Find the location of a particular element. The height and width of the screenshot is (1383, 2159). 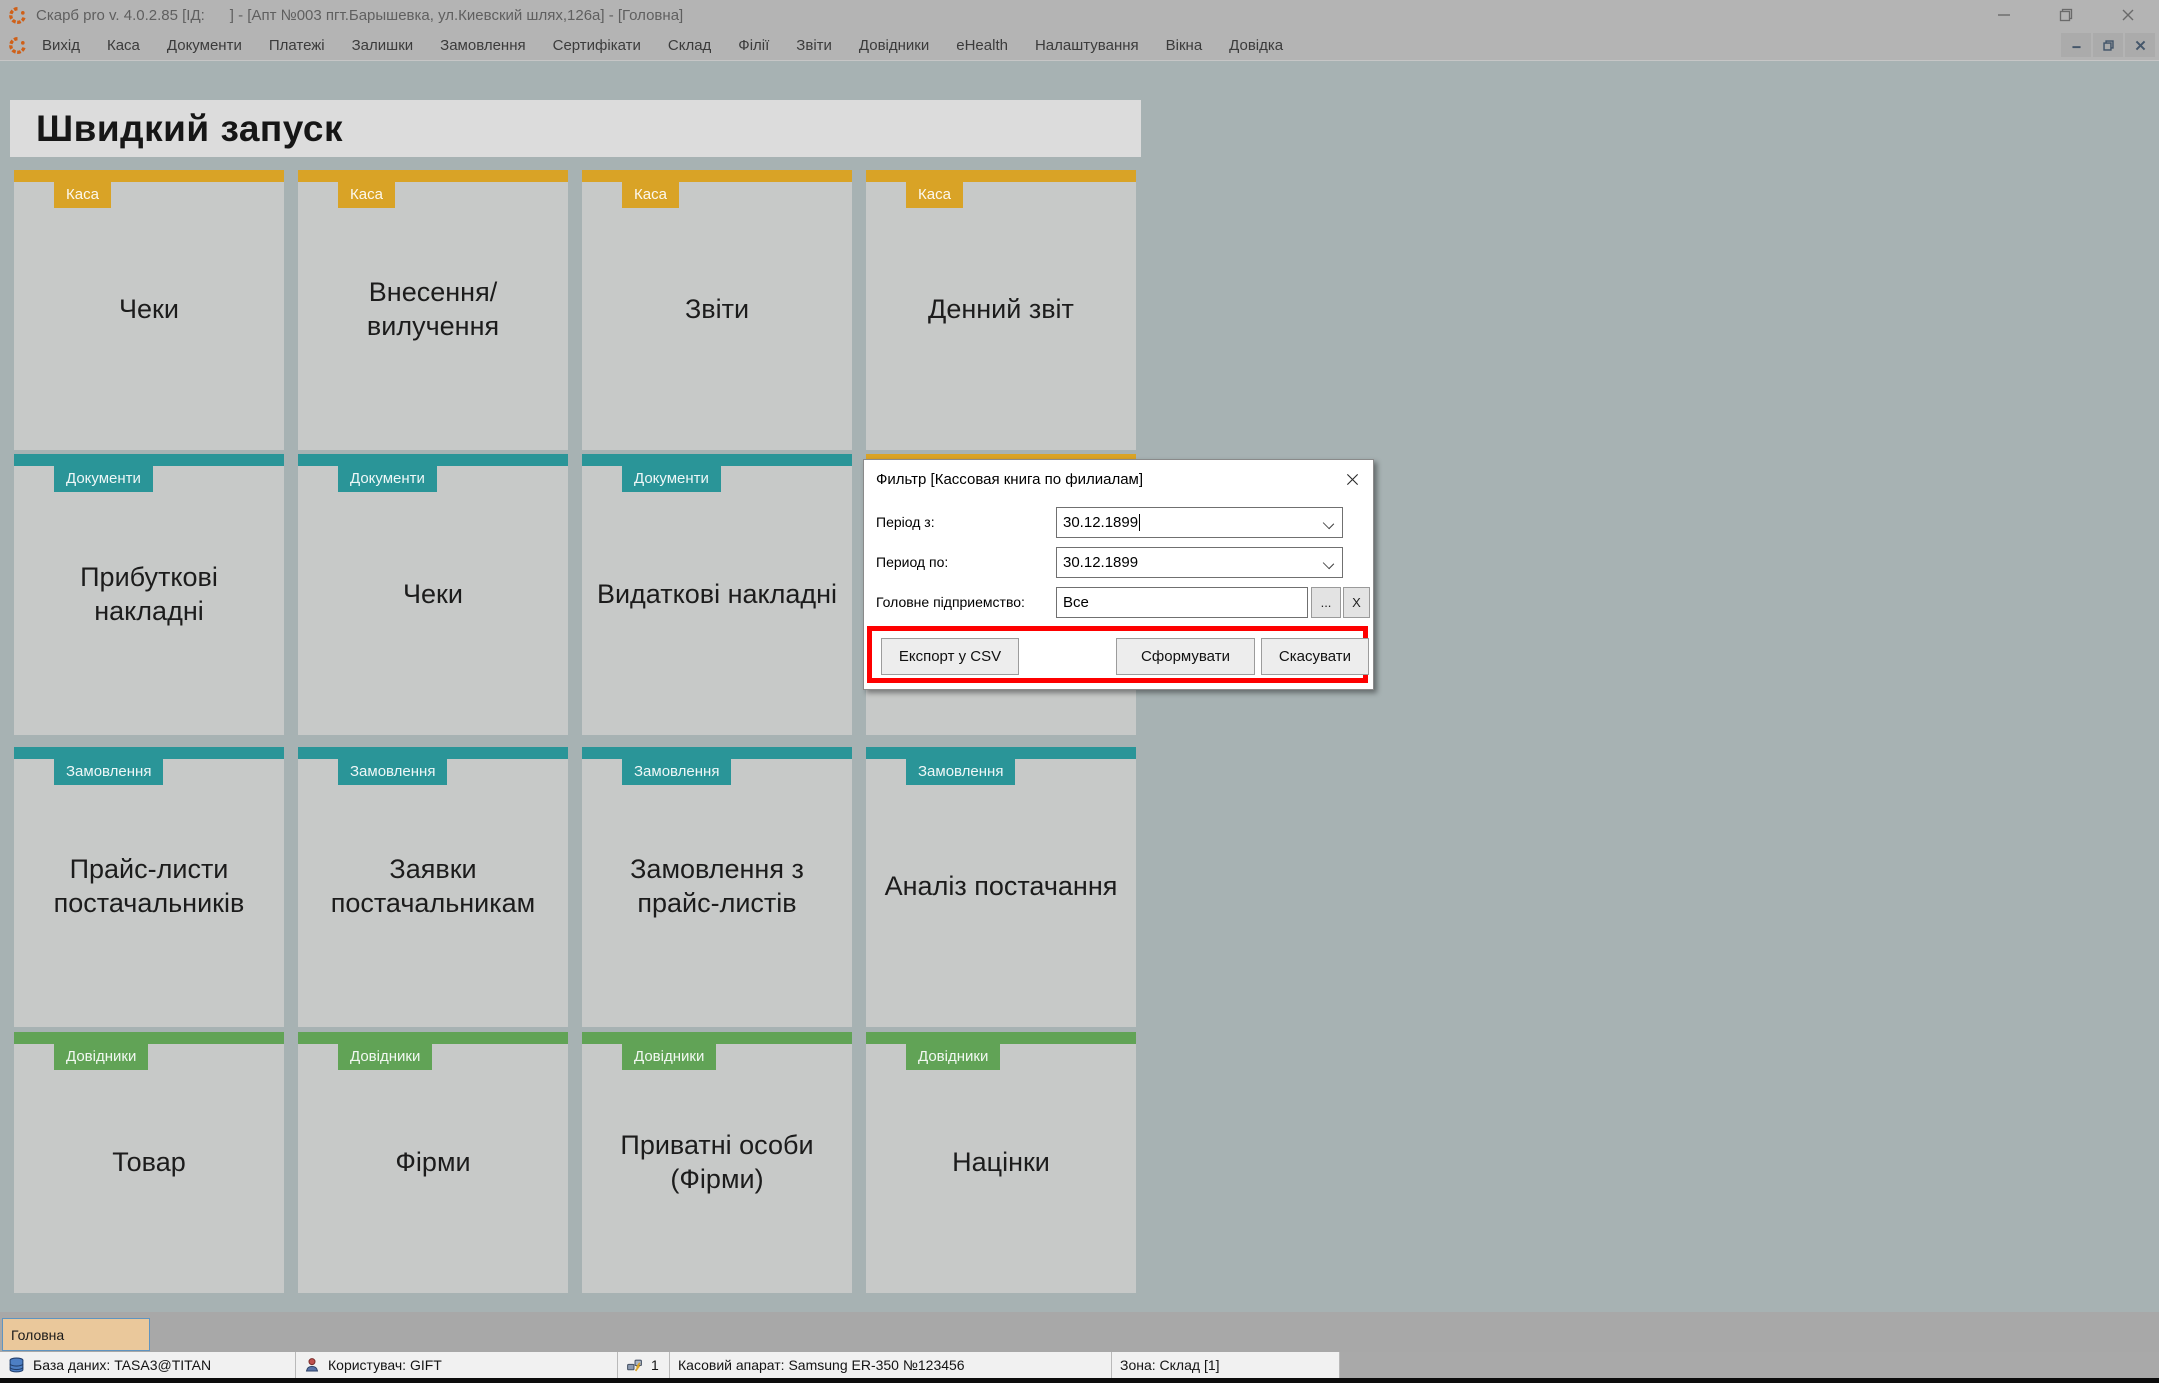

main-enterprise-value: Все is located at coordinates (1076, 602).